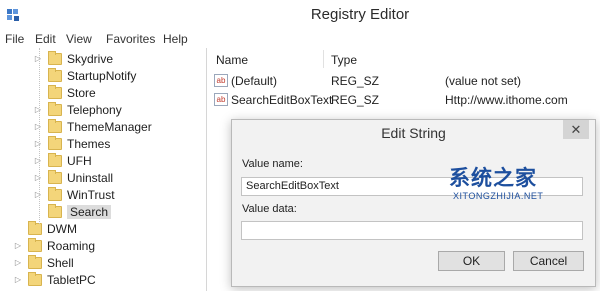  I want to click on tree-node-label: DWM, so click(62, 228).